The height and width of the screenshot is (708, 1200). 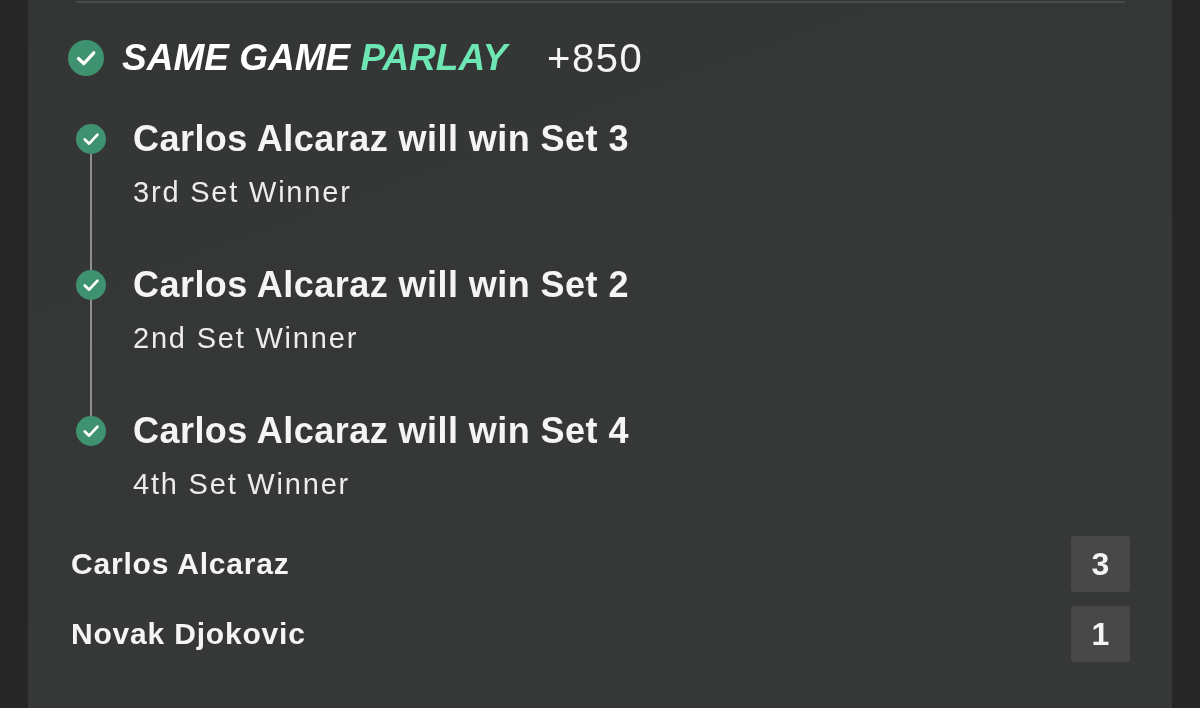 I want to click on leg-selection: Carlos Alcaraz will win Set 3, so click(x=381, y=139).